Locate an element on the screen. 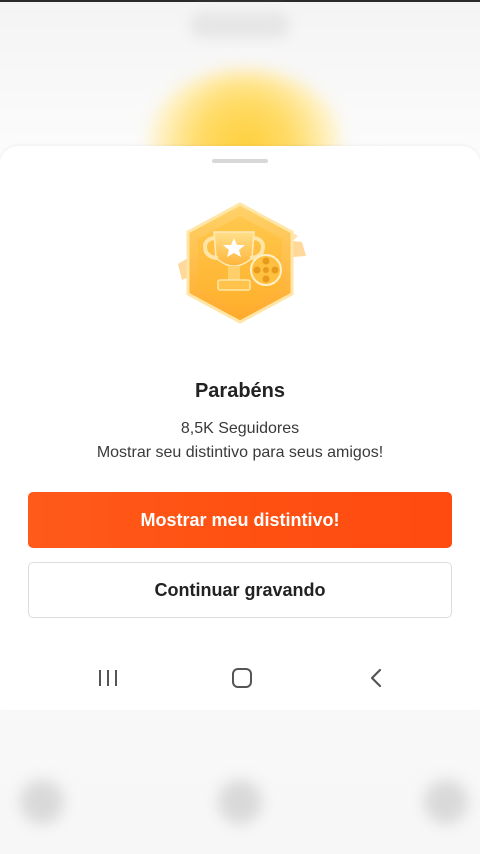  back-button is located at coordinates (377, 678).